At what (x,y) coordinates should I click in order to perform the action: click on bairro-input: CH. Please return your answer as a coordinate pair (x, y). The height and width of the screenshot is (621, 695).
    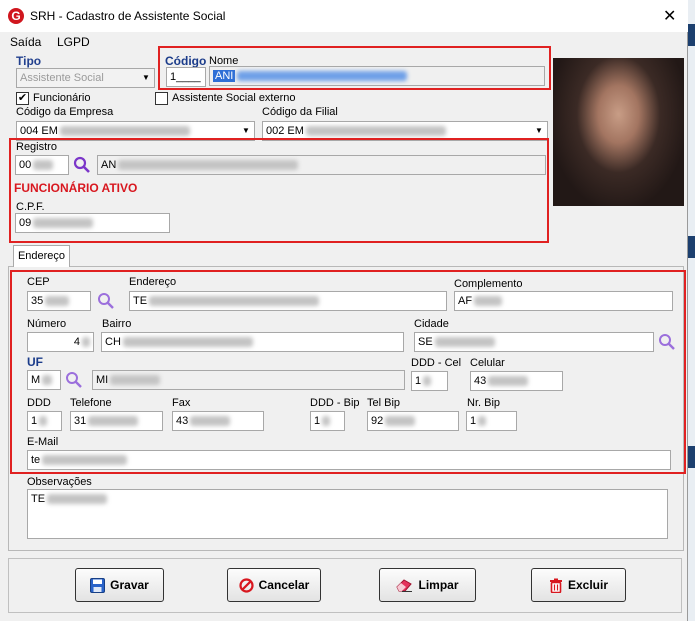
    Looking at the image, I should click on (252, 342).